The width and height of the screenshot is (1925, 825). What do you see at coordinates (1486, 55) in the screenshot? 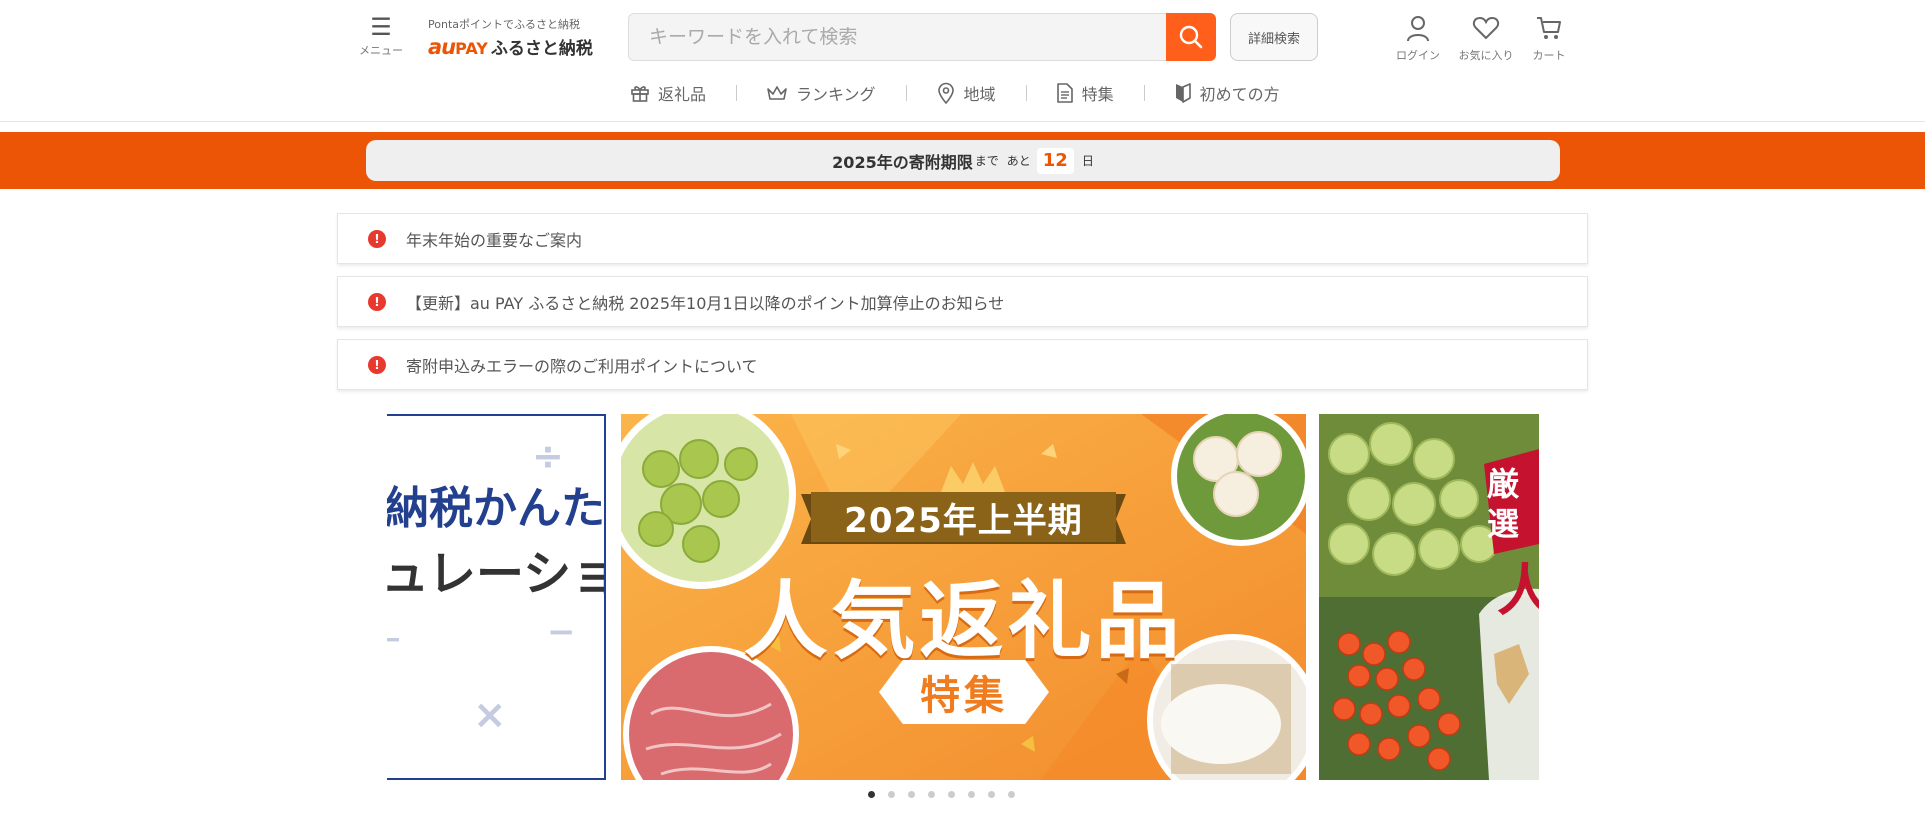
I see `favorites-label: お気に入り` at bounding box center [1486, 55].